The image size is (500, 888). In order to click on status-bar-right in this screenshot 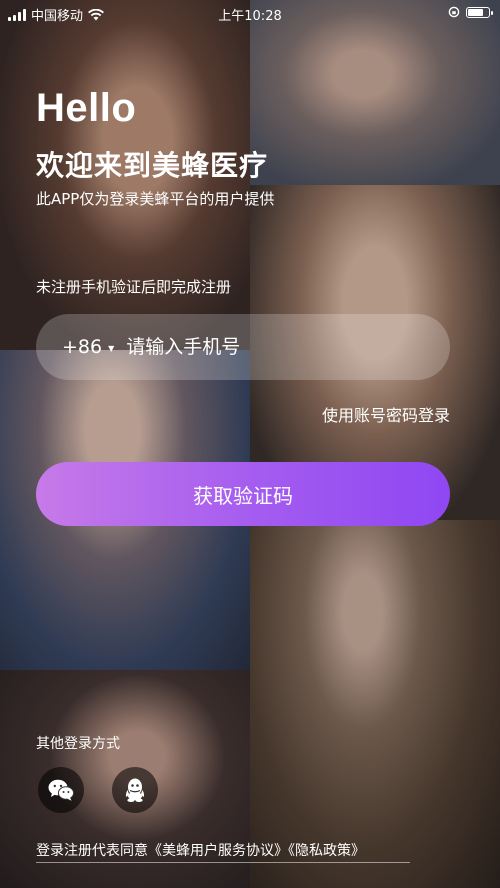, I will do `click(470, 12)`.